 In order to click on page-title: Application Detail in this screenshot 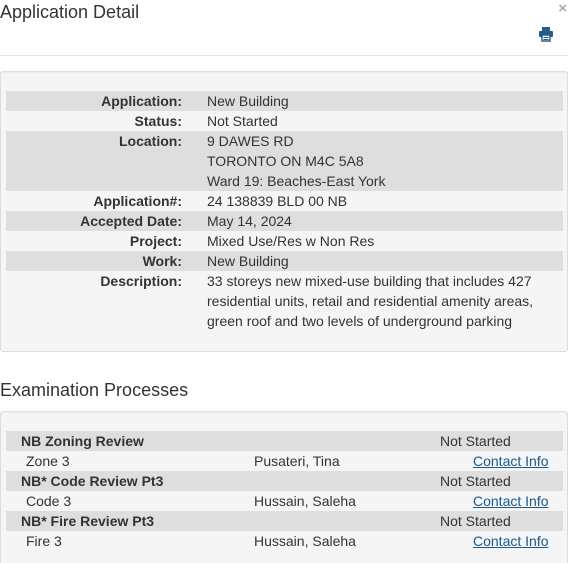, I will do `click(70, 12)`.